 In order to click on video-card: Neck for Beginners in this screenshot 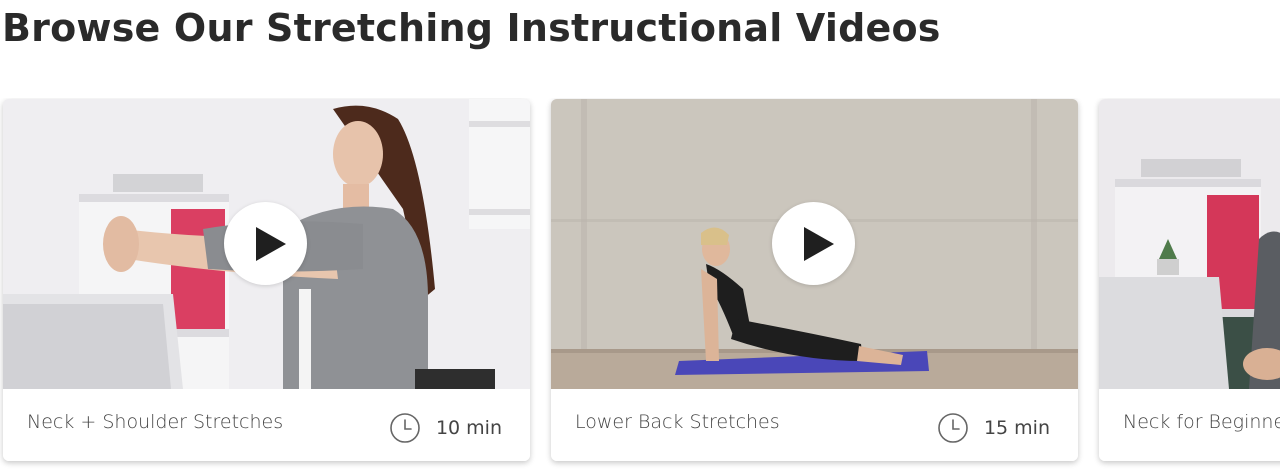, I will do `click(1189, 280)`.